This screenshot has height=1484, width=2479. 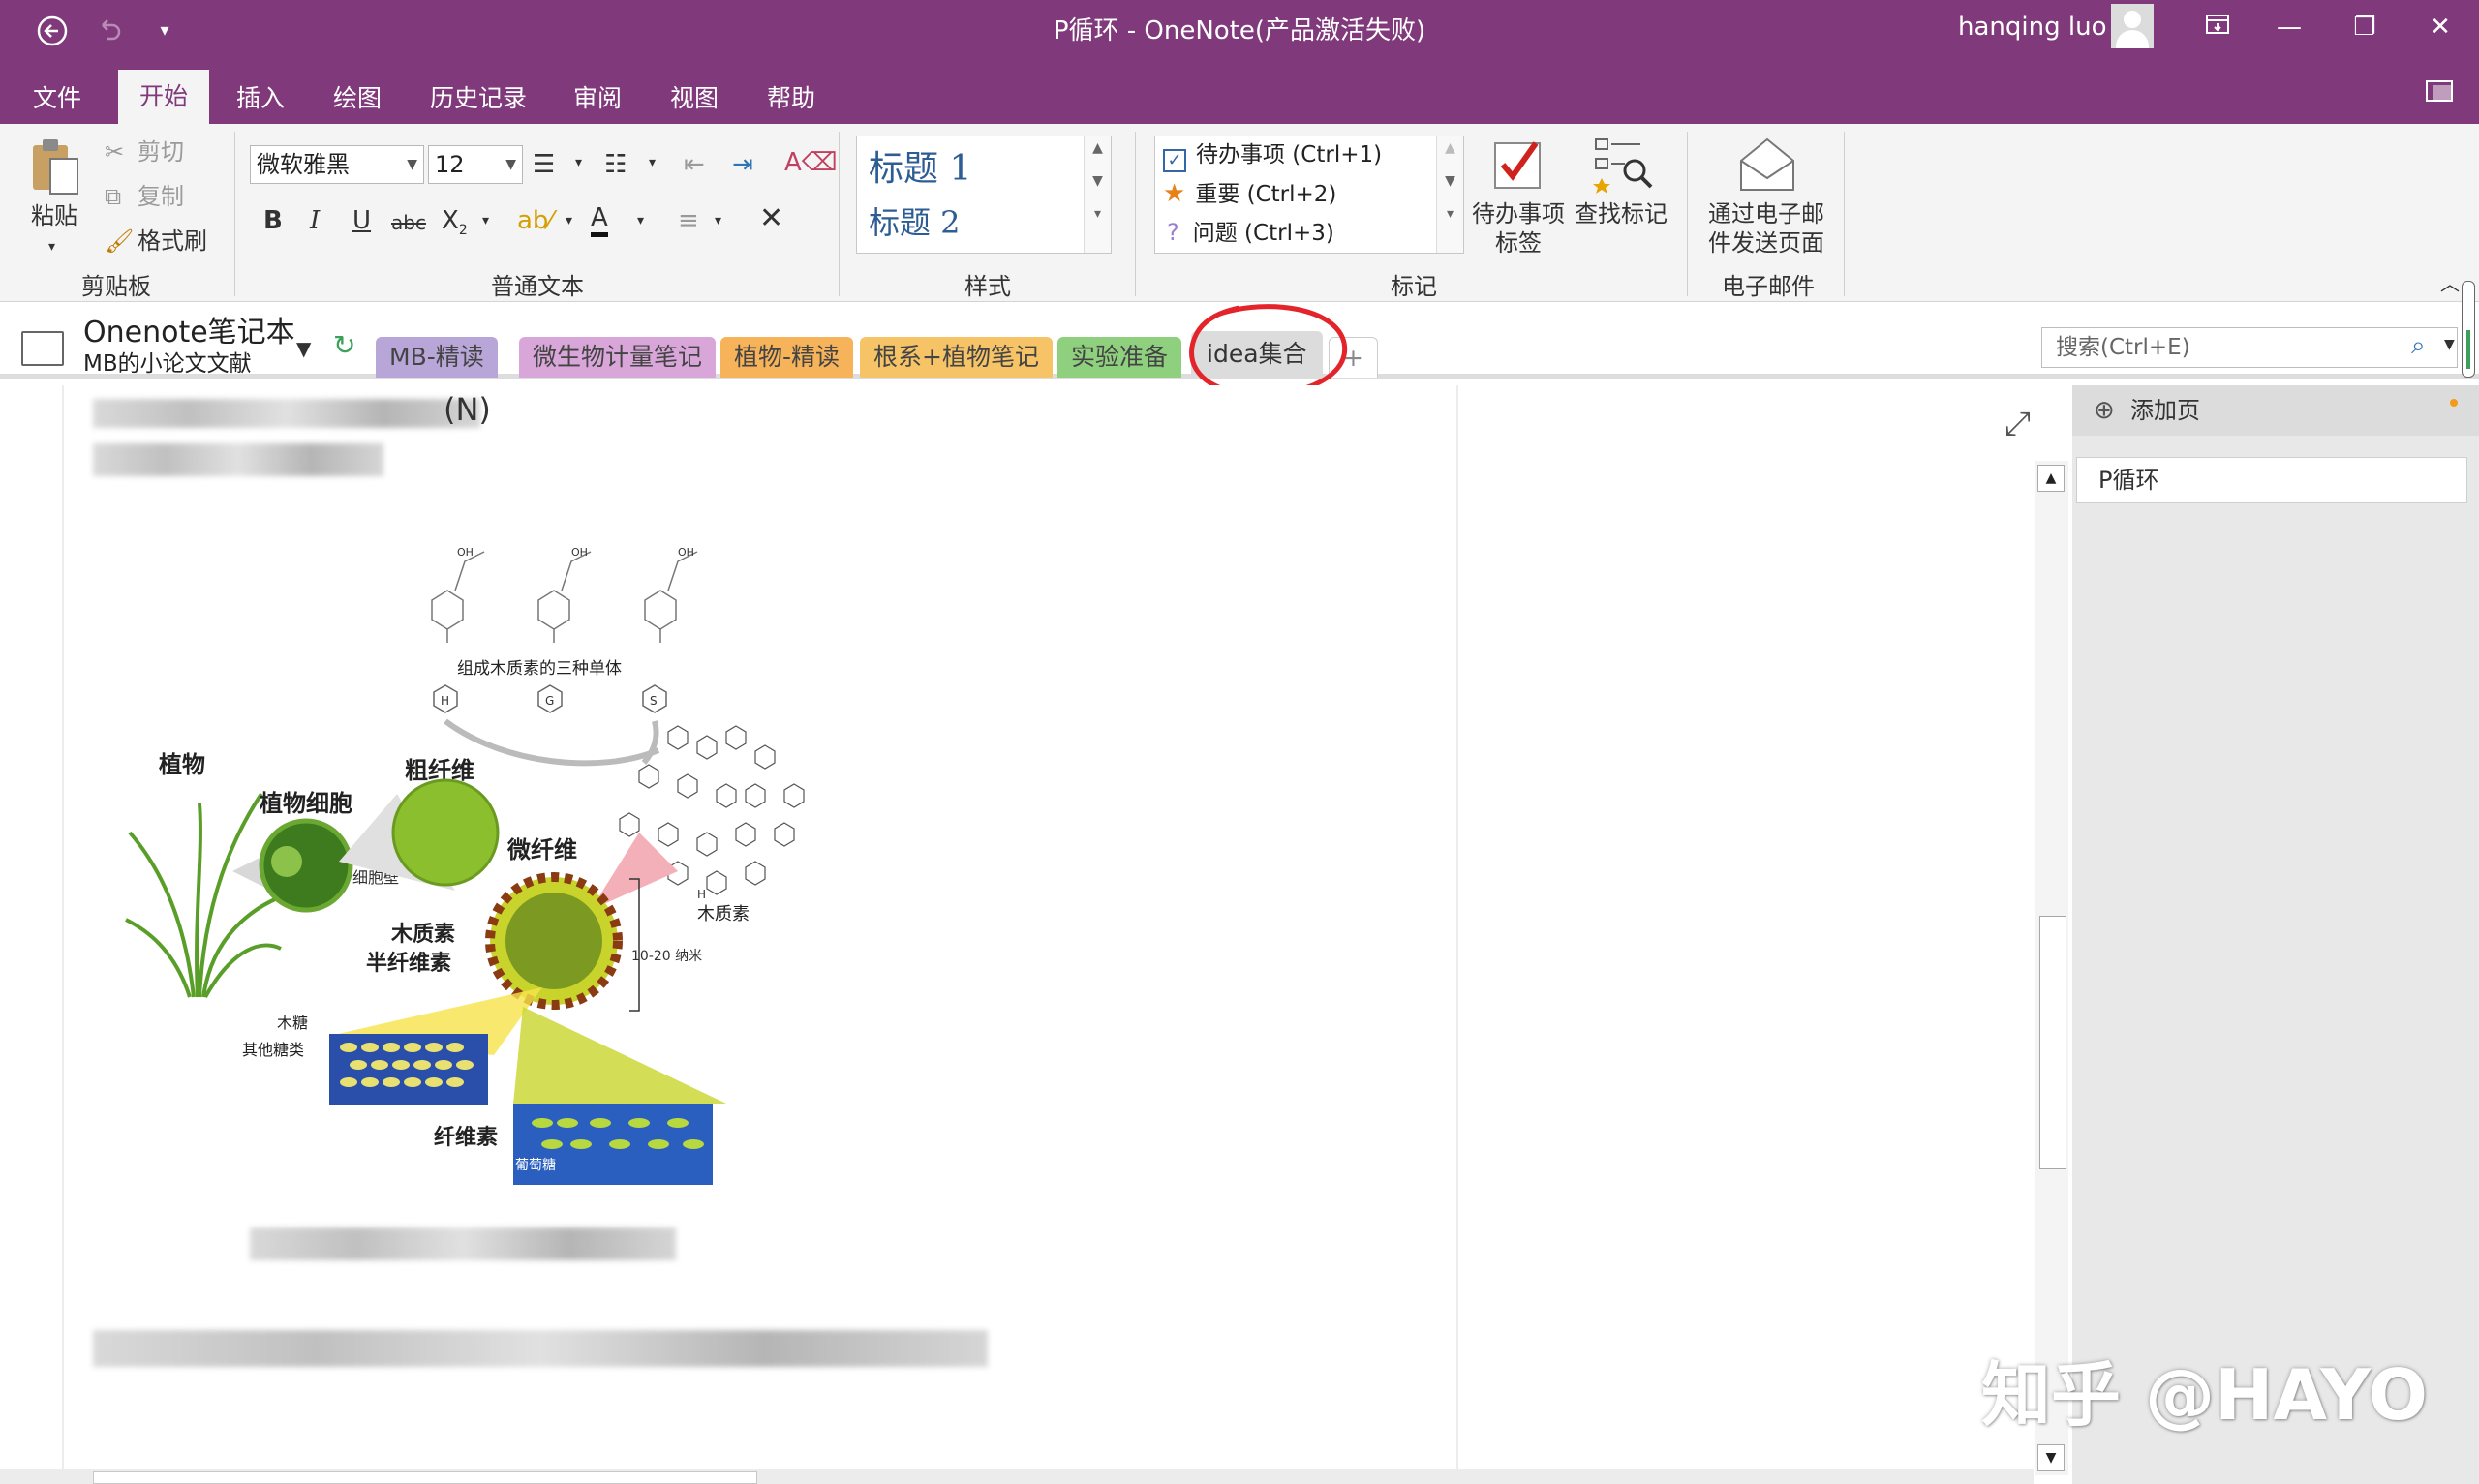 What do you see at coordinates (164, 97) in the screenshot?
I see `tab-home: 开始` at bounding box center [164, 97].